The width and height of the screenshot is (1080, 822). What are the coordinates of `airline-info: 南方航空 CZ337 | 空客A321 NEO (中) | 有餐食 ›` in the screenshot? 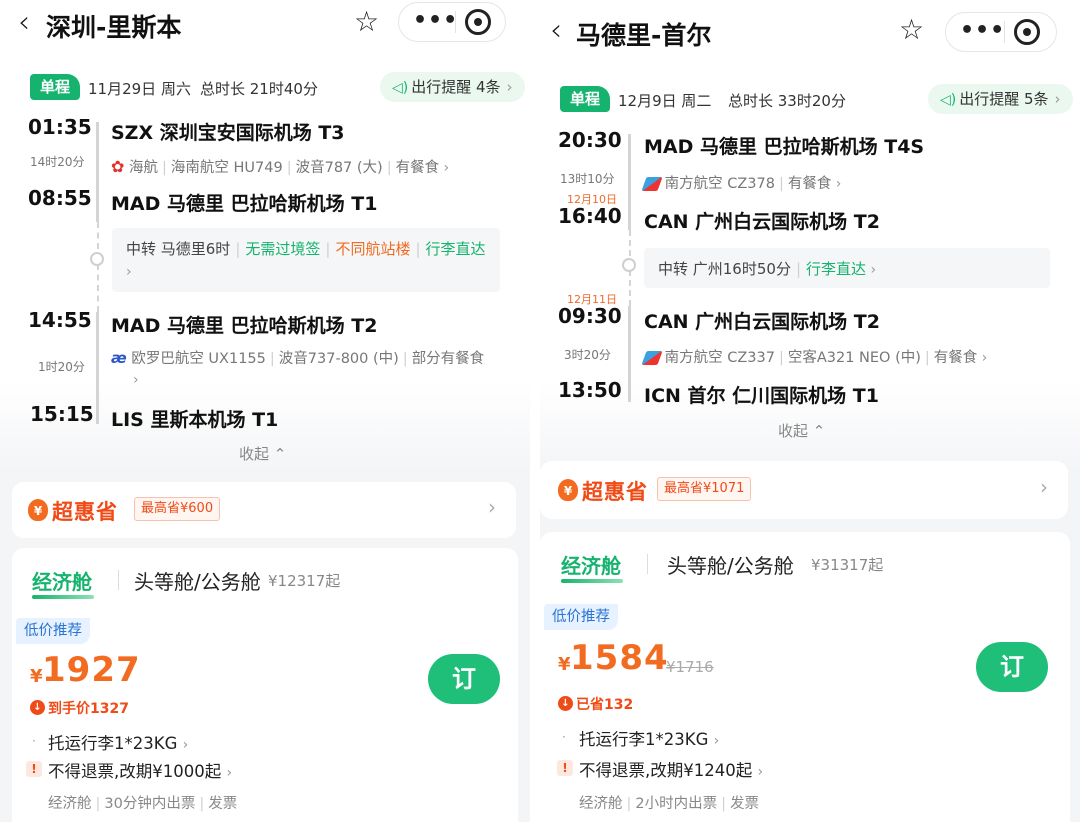 It's located at (814, 356).